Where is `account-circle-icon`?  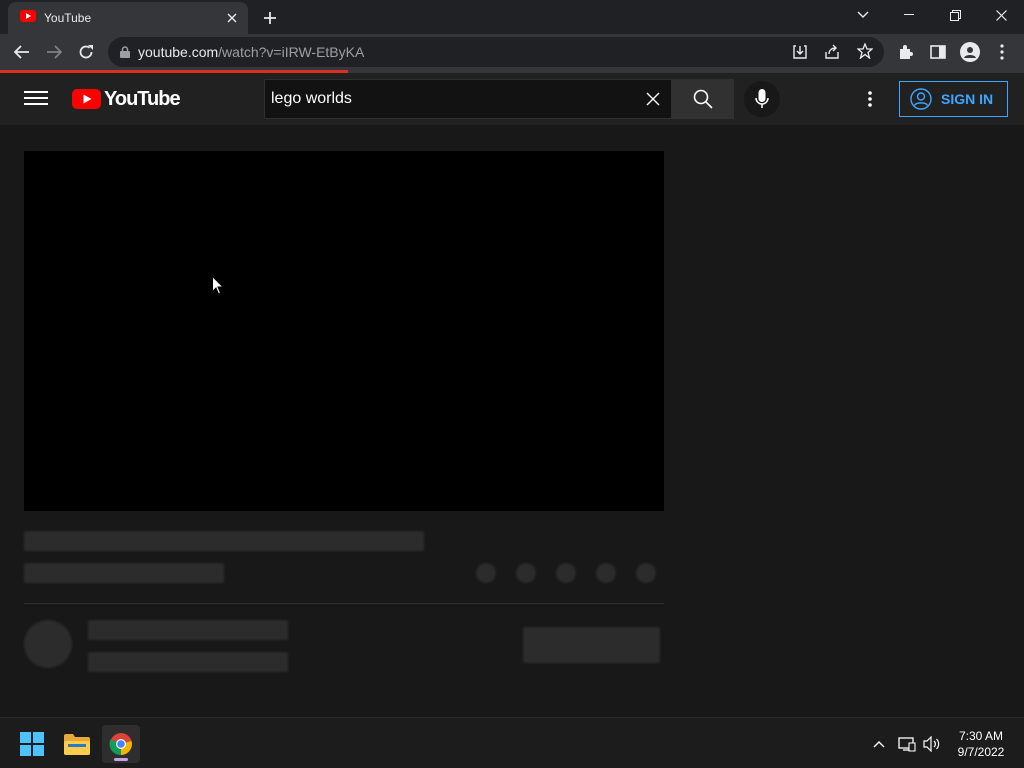
account-circle-icon is located at coordinates (921, 99).